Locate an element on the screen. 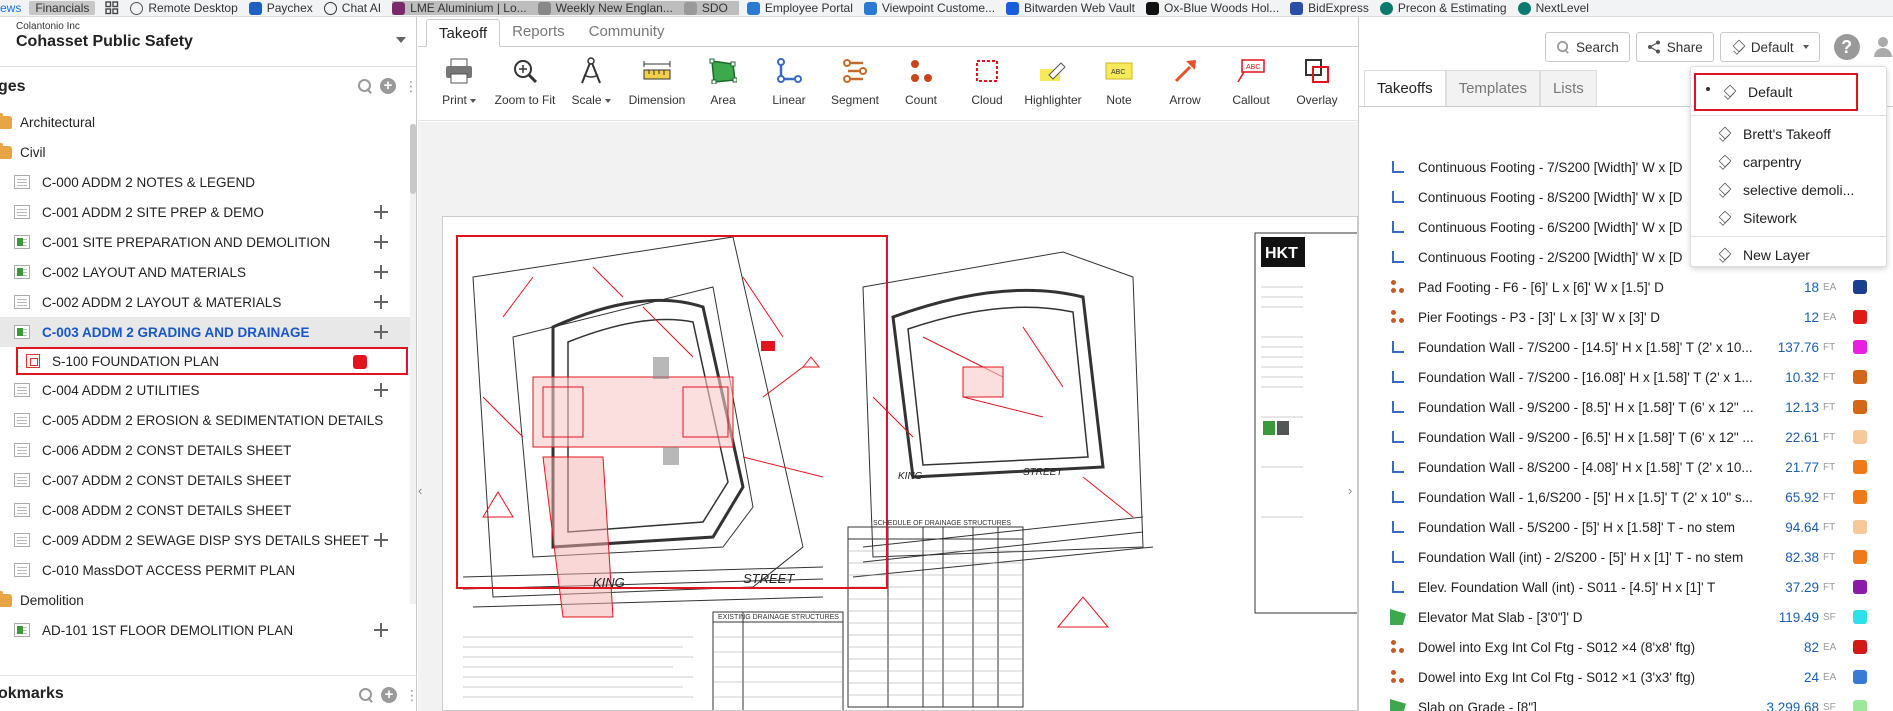 This screenshot has height=711, width=1893. takeoff-row: Slab on Grade - [8"] 3,299.68 SF is located at coordinates (1625, 701).